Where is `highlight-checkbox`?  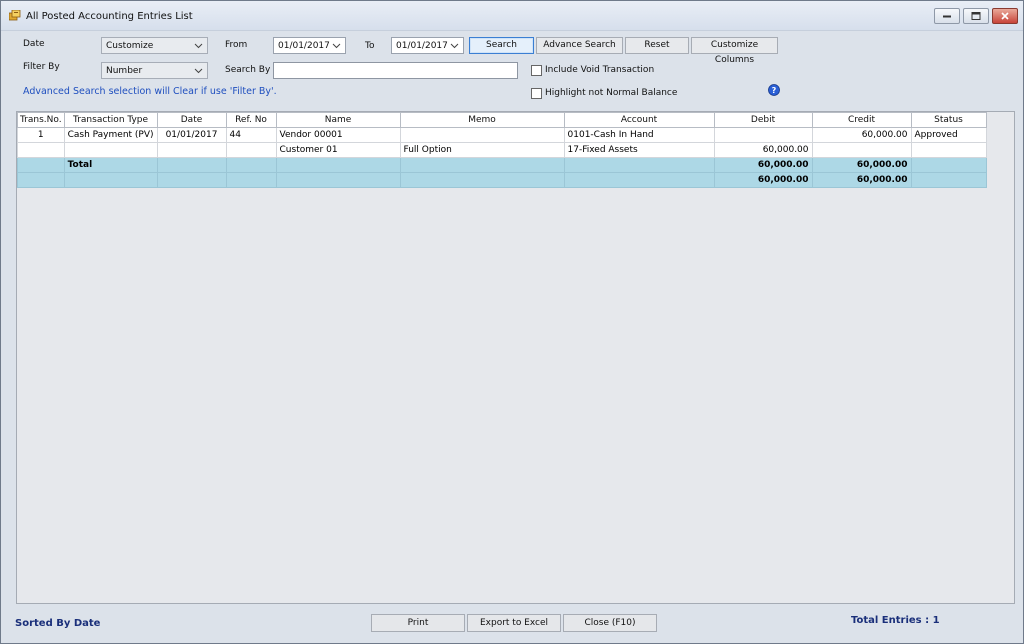 highlight-checkbox is located at coordinates (536, 93).